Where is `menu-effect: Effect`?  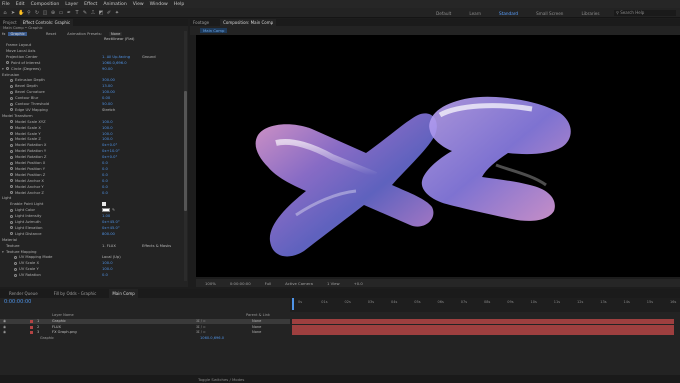 menu-effect: Effect is located at coordinates (90, 4).